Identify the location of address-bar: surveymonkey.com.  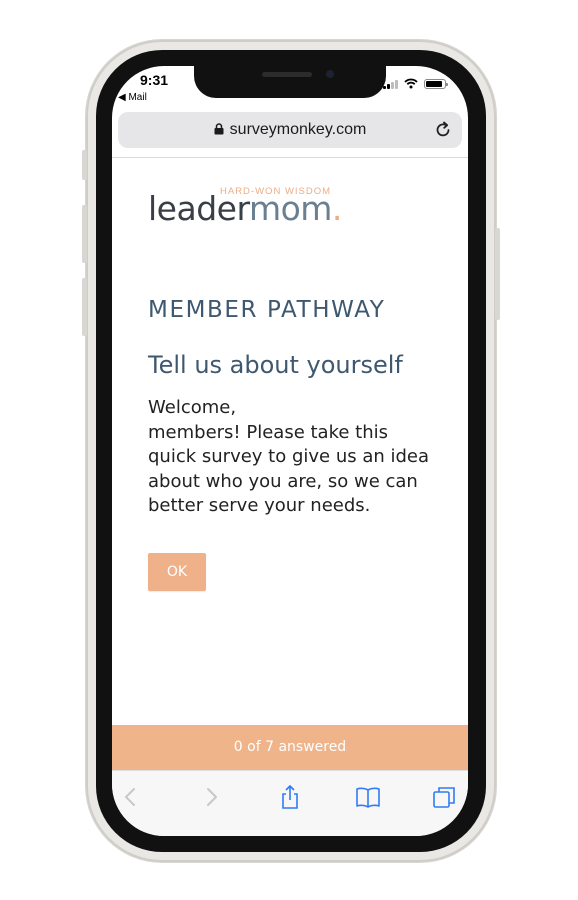
(290, 130).